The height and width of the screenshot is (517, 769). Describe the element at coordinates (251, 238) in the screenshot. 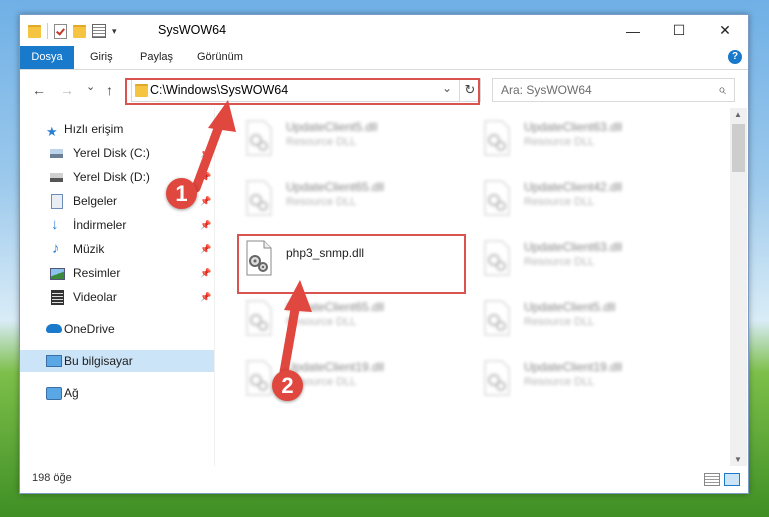

I see `annotation-arrows` at that location.